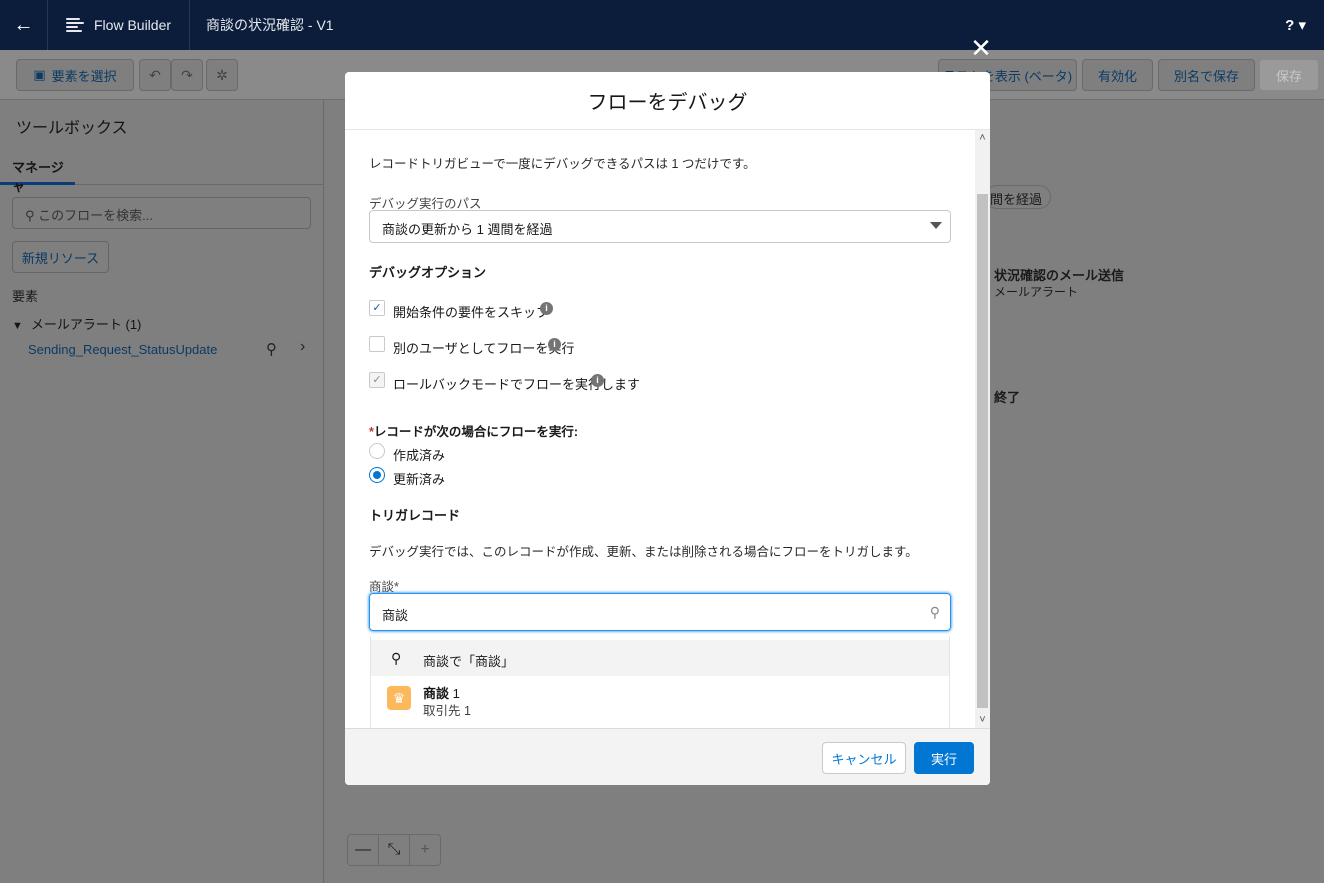 The width and height of the screenshot is (1324, 883). Describe the element at coordinates (187, 75) in the screenshot. I see `redo-icon: ↷` at that location.